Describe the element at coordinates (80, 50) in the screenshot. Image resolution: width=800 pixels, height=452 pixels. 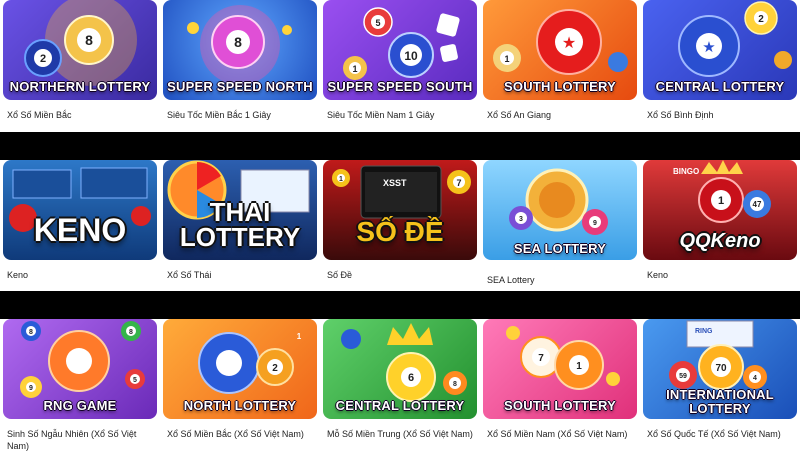
I see `northern-lottery-thumbnail: 8 2 NORTHERN LOTTERY` at that location.